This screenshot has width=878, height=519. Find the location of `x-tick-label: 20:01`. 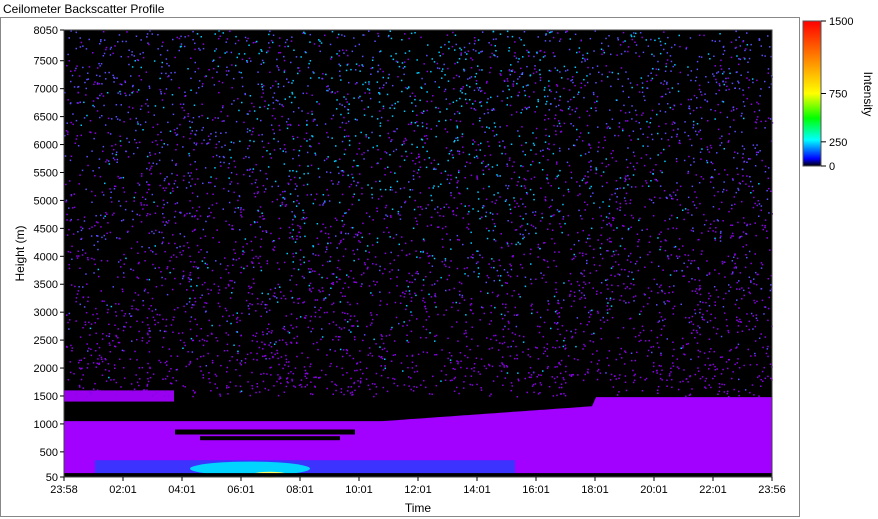

x-tick-label: 20:01 is located at coordinates (654, 490).